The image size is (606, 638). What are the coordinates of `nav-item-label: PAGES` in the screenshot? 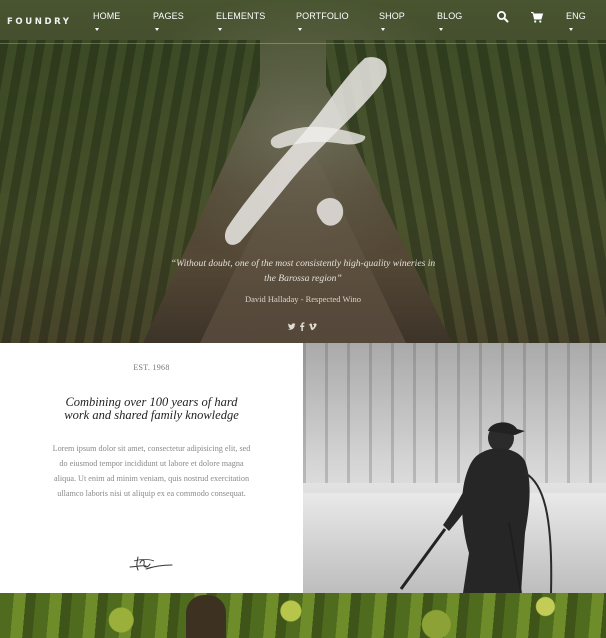 It's located at (168, 16).